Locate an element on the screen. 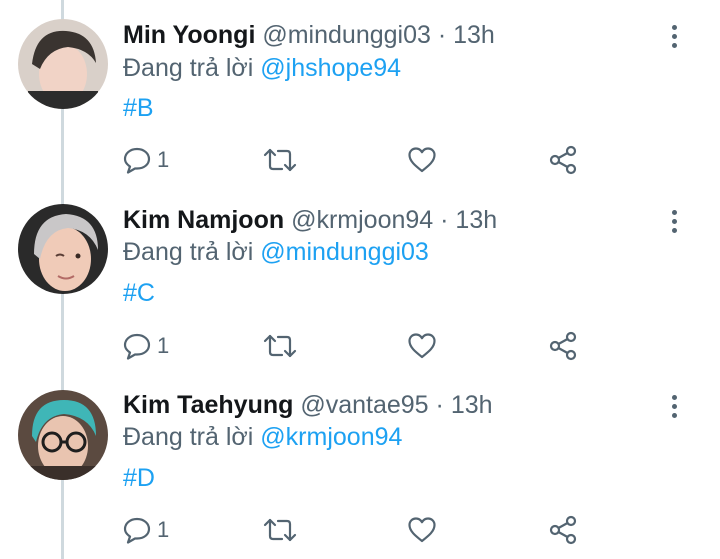 This screenshot has width=720, height=559. tweet-header: Min Yoongi @mindunggi03 · 13h is located at coordinates (309, 35).